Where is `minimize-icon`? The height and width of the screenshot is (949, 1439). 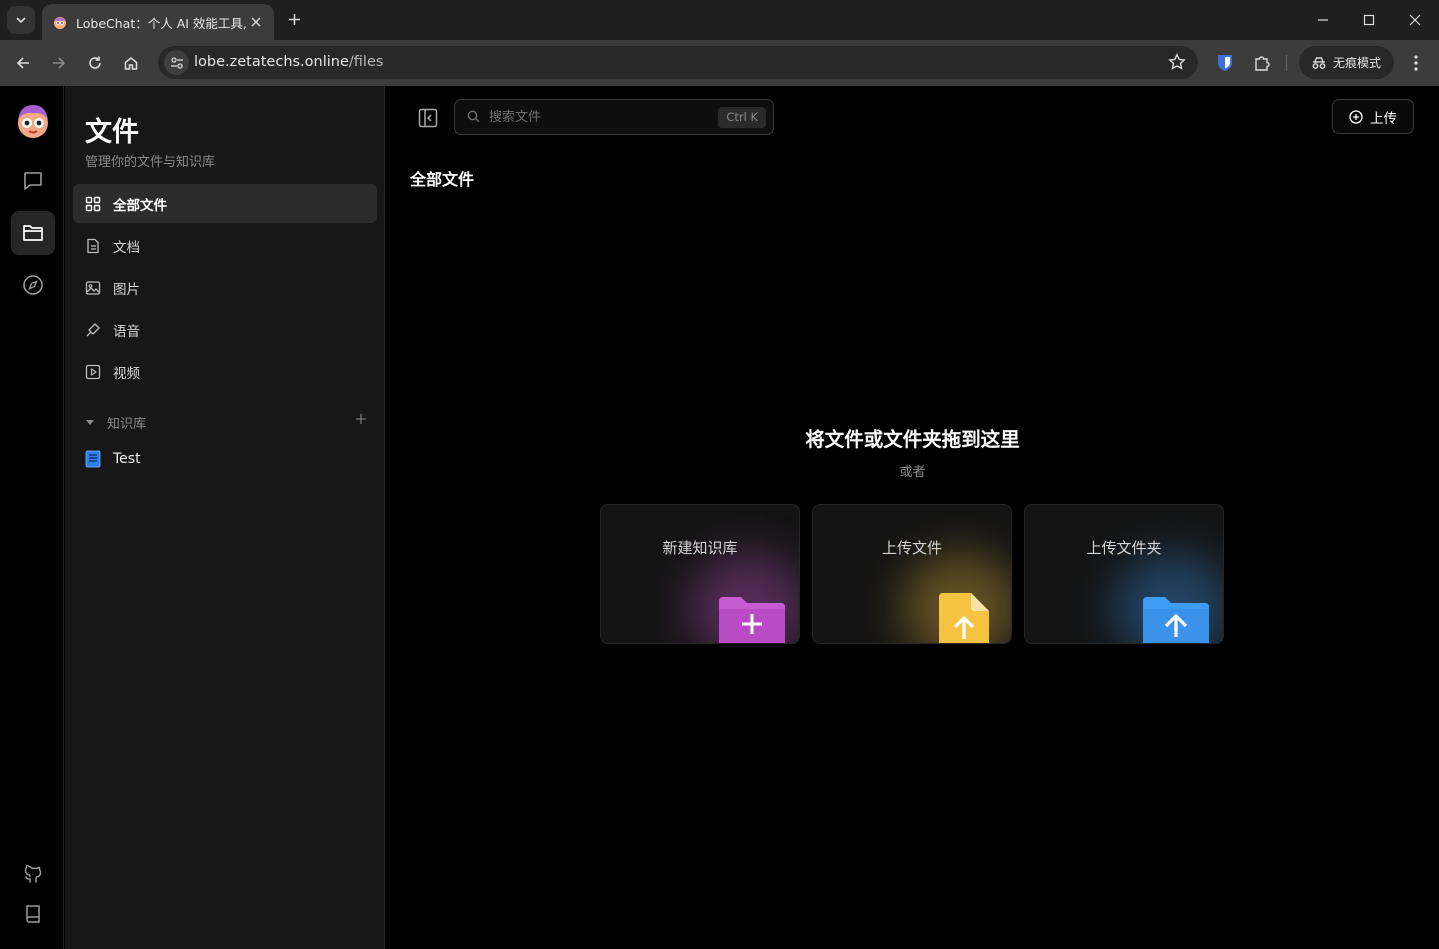 minimize-icon is located at coordinates (1323, 20).